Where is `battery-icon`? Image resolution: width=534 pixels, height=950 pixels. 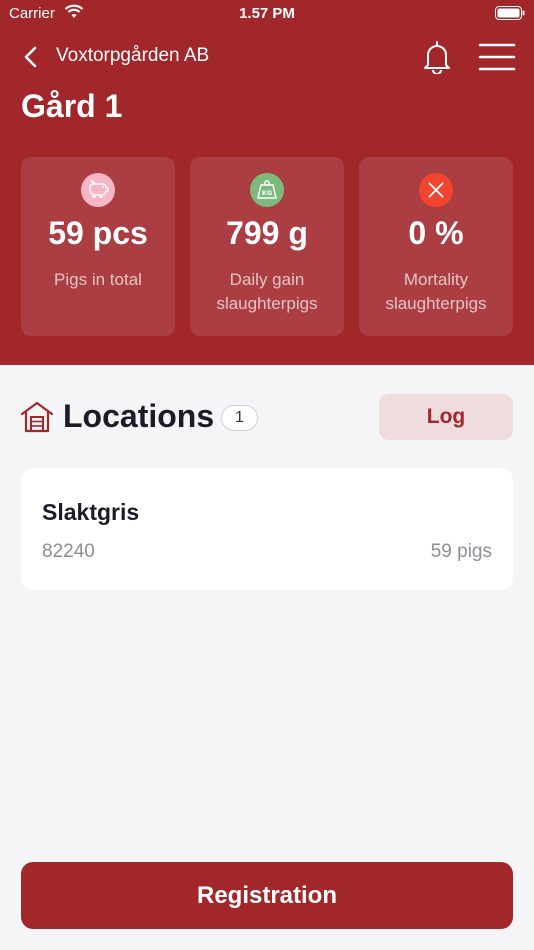 battery-icon is located at coordinates (510, 13).